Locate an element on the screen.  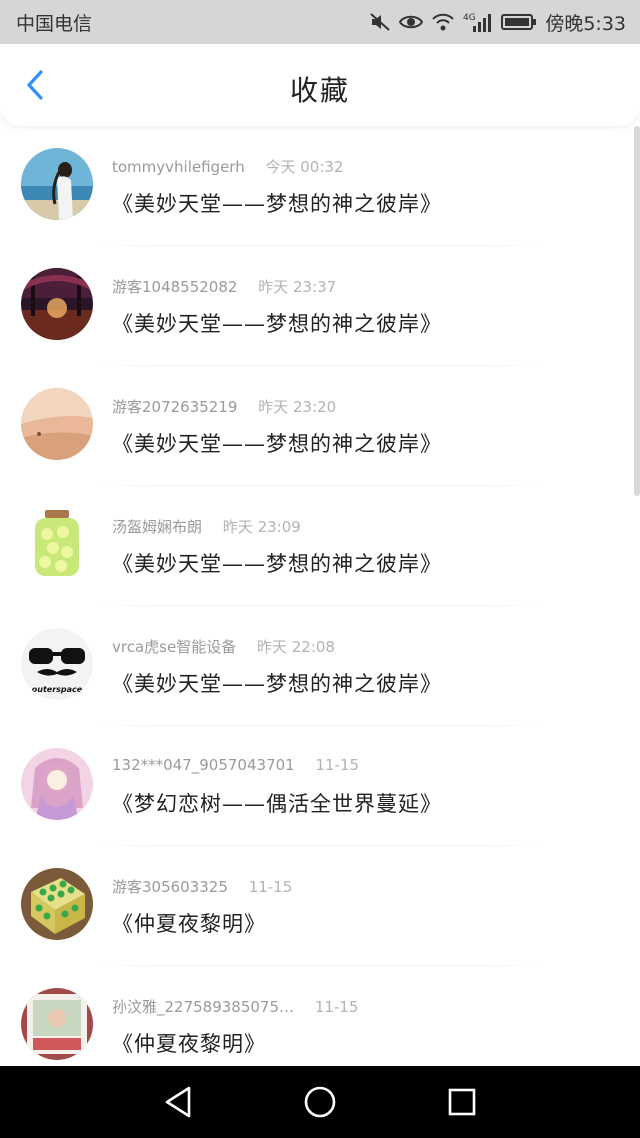
clock-label: 傍晚5:33 is located at coordinates (585, 23).